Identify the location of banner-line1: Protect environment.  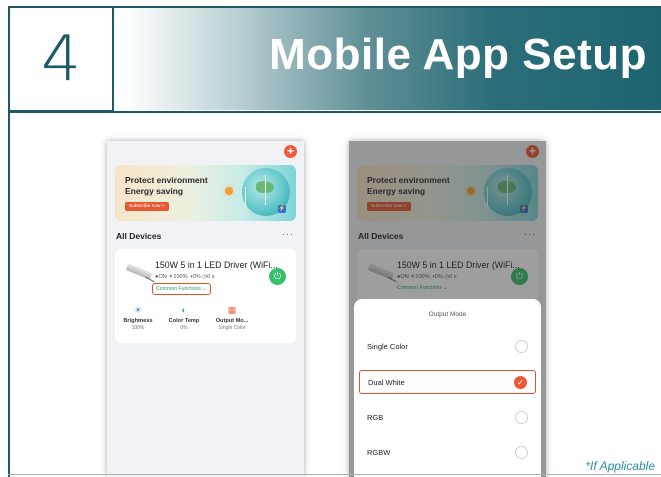
(166, 180).